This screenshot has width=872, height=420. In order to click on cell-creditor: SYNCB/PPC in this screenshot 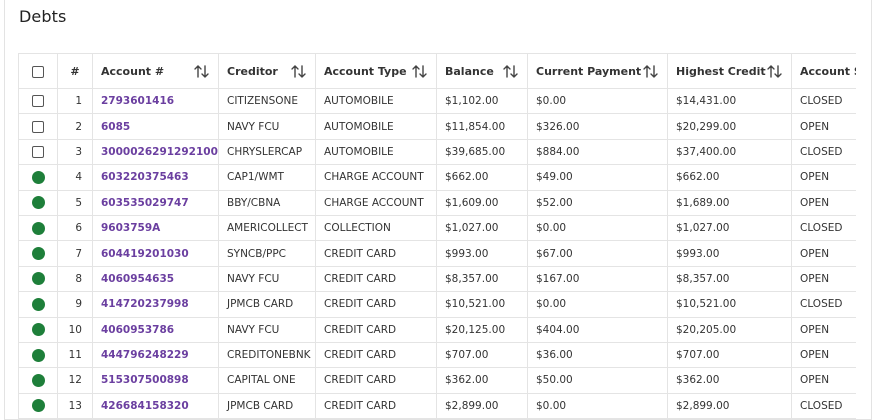, I will do `click(267, 253)`.